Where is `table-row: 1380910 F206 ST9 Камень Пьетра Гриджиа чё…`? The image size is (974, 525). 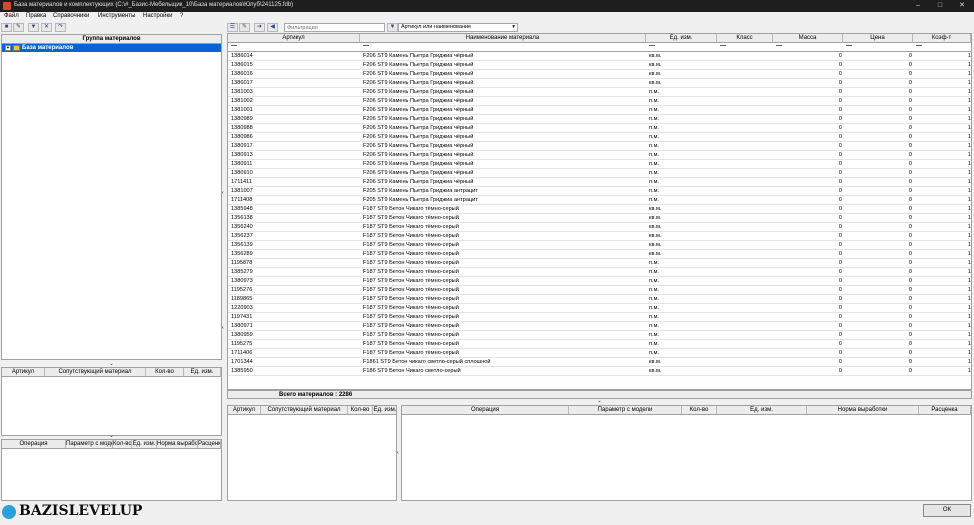
table-row: 1380910 F206 ST9 Камень Пьетра Гриджиа чё… is located at coordinates (599, 173).